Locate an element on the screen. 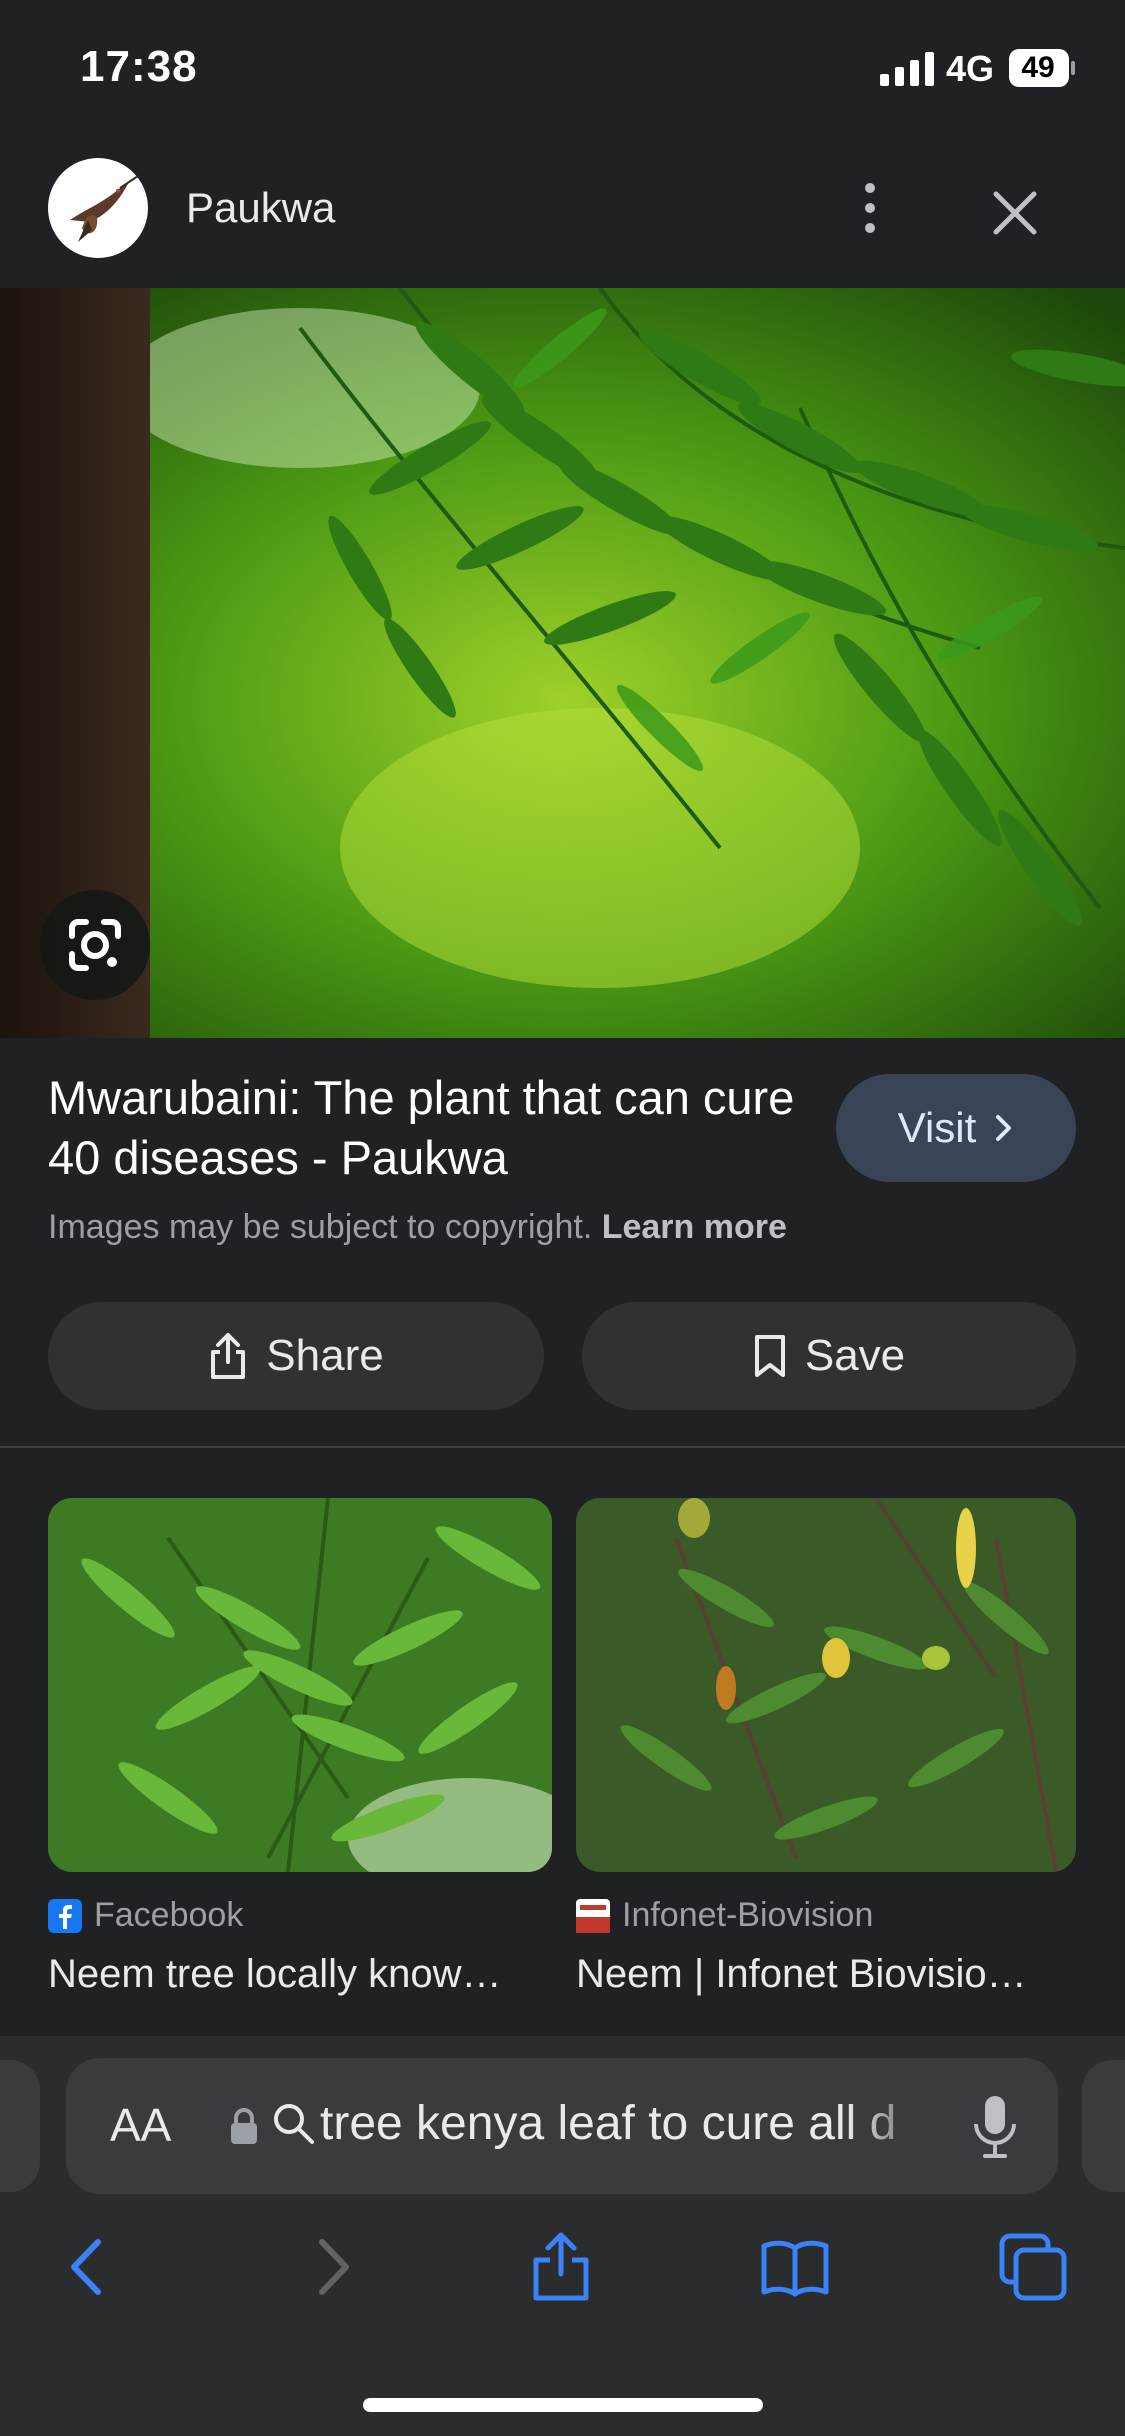  chevron-right-icon is located at coordinates (1004, 1128).